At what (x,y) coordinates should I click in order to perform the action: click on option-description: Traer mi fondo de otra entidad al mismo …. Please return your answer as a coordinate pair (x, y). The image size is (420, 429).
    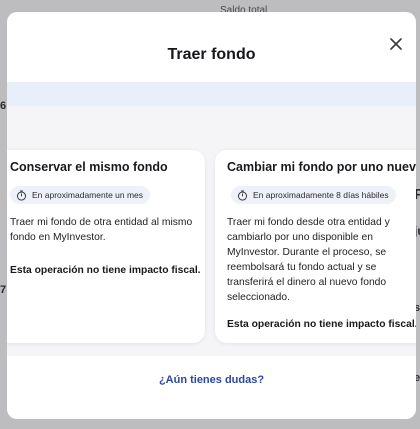
    Looking at the image, I should click on (101, 230).